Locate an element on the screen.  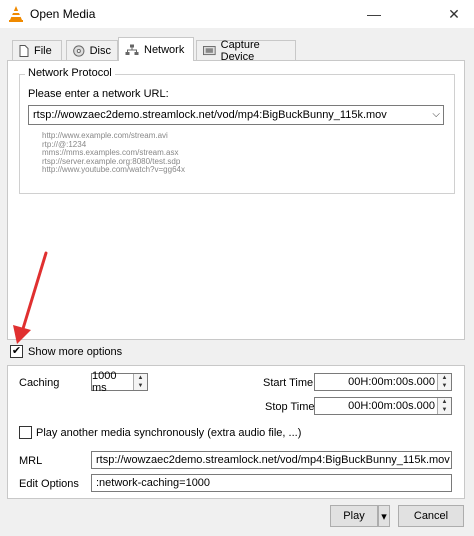
tab-capture-device: Capture Device is located at coordinates (246, 50).